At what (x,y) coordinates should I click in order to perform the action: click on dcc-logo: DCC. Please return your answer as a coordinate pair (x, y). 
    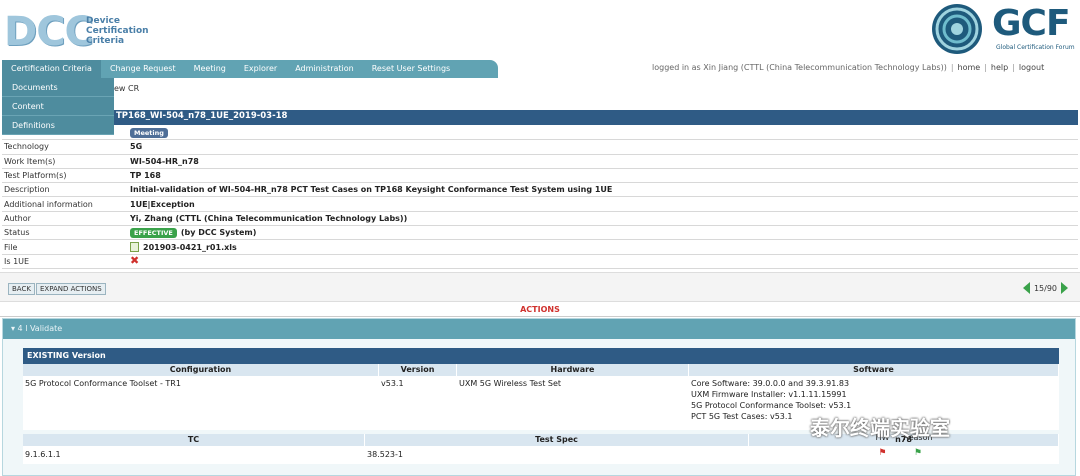
    Looking at the image, I should click on (48, 33).